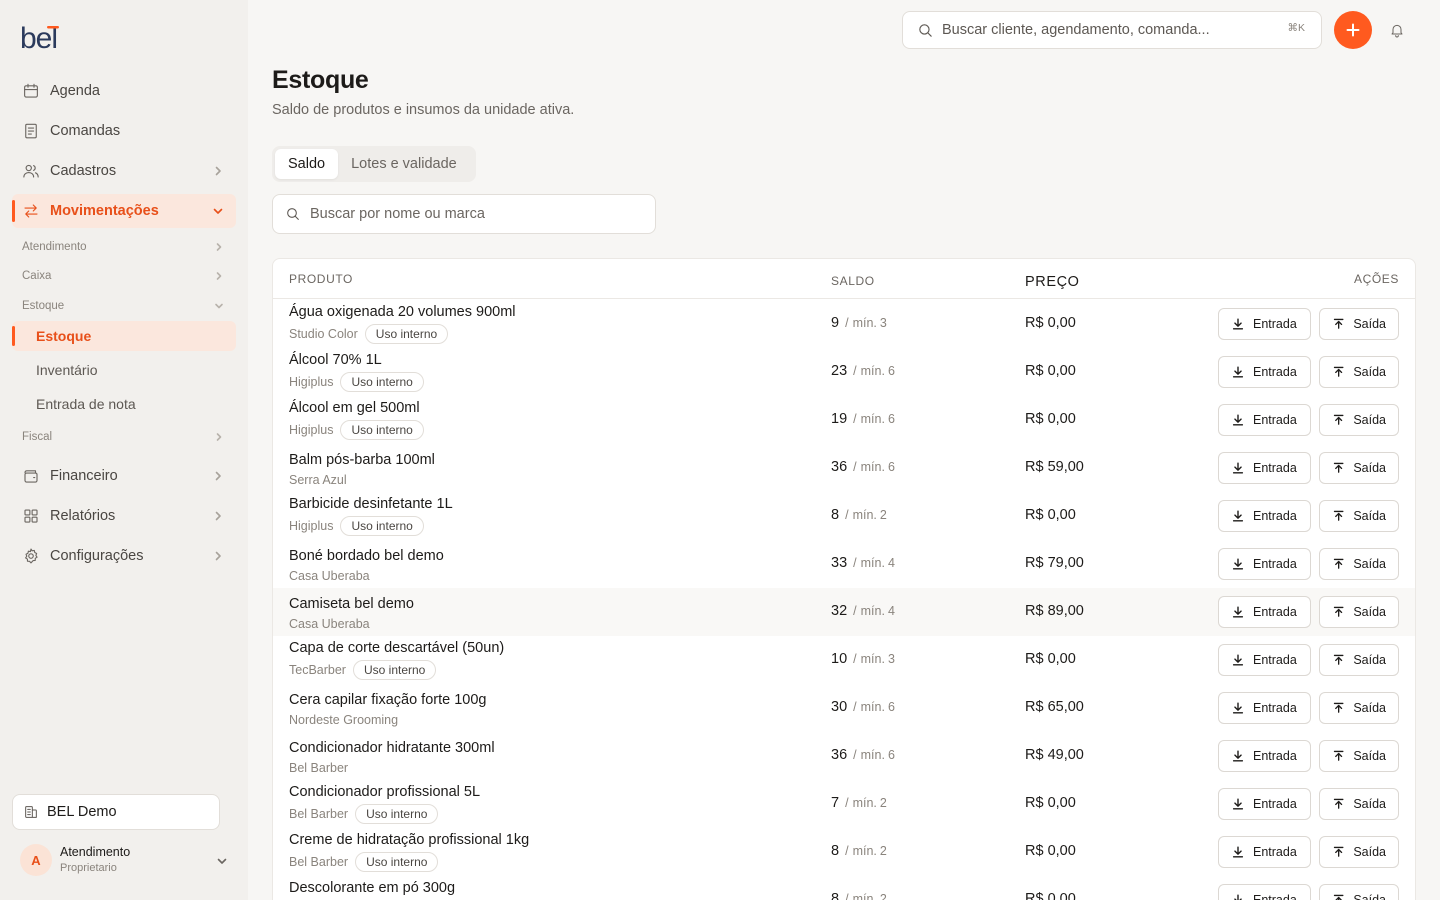 The image size is (1440, 900). What do you see at coordinates (307, 164) in the screenshot?
I see `tab-saldo: Saldo` at bounding box center [307, 164].